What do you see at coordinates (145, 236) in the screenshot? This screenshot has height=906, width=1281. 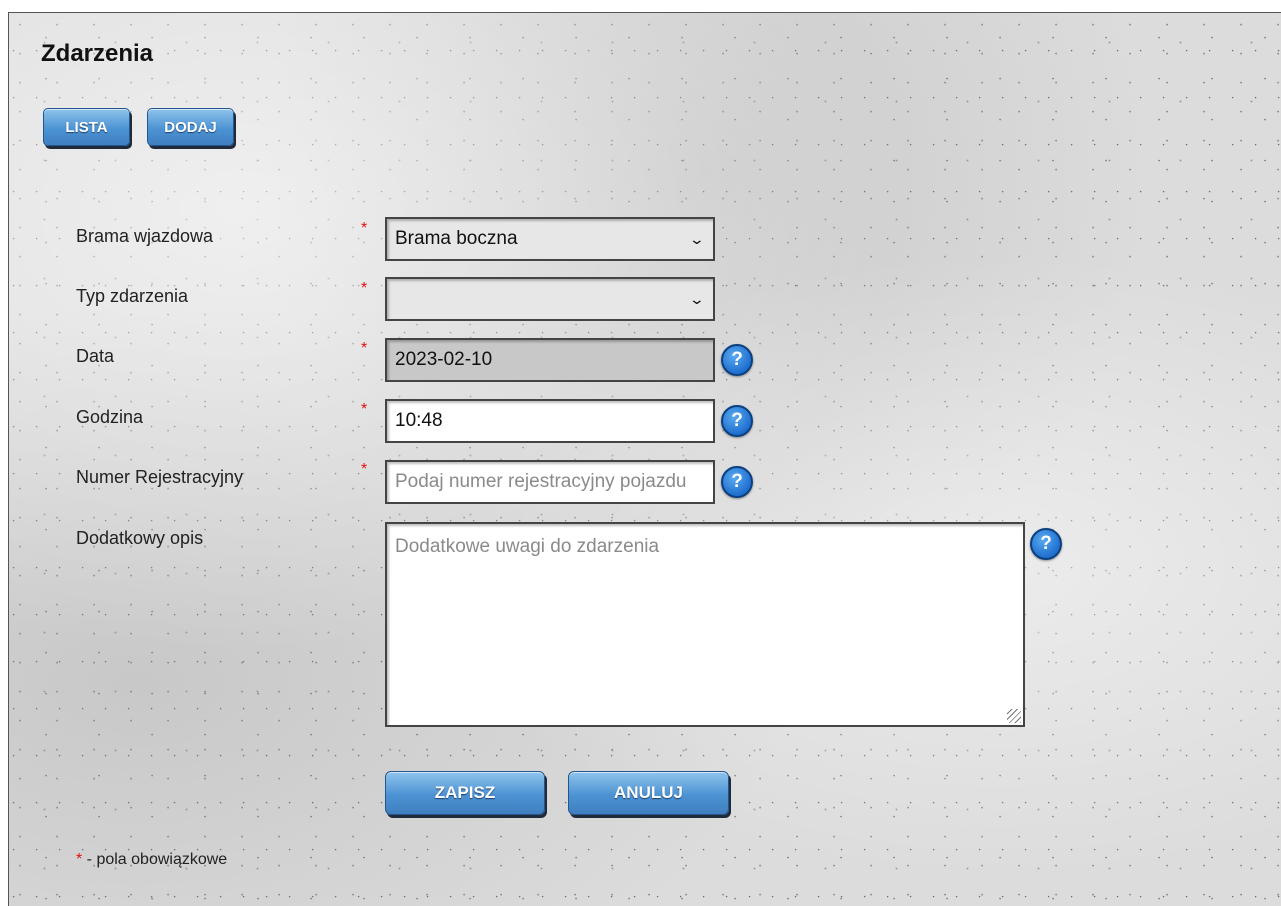 I see `gate-label: Brama wjazdowa` at bounding box center [145, 236].